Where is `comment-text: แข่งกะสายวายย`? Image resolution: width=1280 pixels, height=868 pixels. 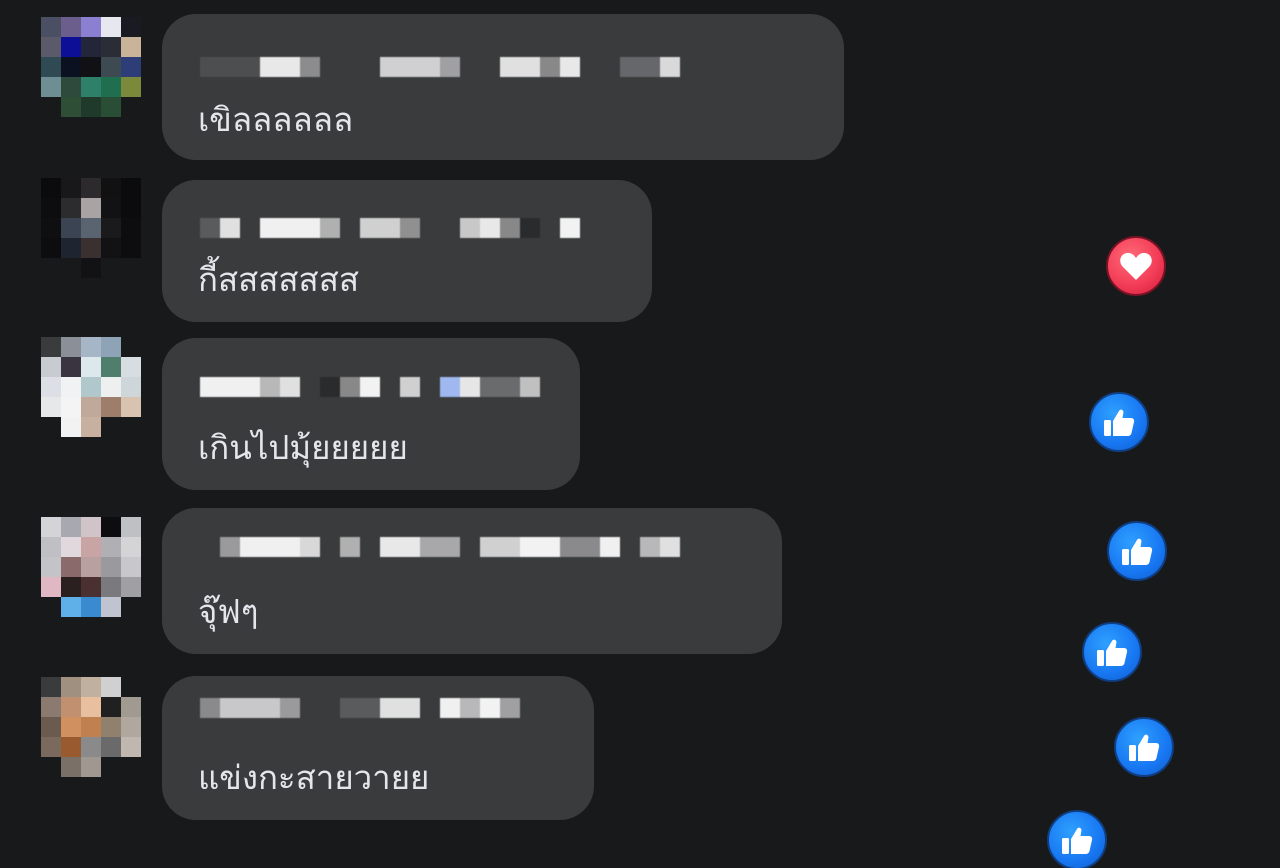
comment-text: แข่งกะสายวายย is located at coordinates (314, 777).